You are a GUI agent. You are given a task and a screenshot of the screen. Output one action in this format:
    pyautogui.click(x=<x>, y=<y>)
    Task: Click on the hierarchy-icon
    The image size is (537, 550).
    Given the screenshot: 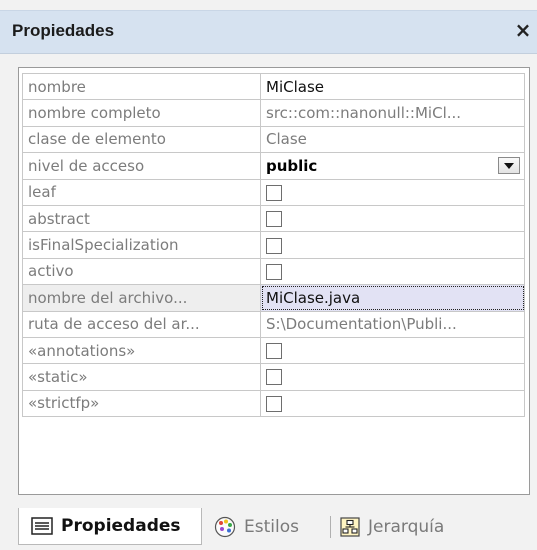 What is the action you would take?
    pyautogui.click(x=350, y=526)
    